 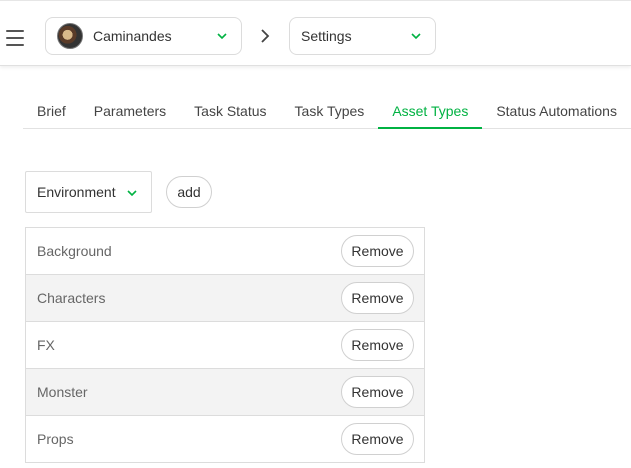 I want to click on production-name: Caminandes, so click(x=132, y=36).